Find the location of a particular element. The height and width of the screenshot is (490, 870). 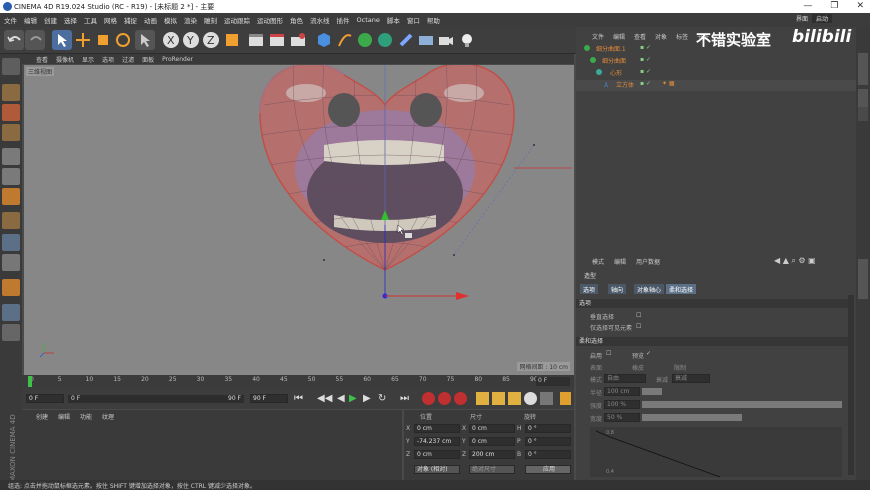

mat-menu-edit: 编辑 is located at coordinates (64, 416).